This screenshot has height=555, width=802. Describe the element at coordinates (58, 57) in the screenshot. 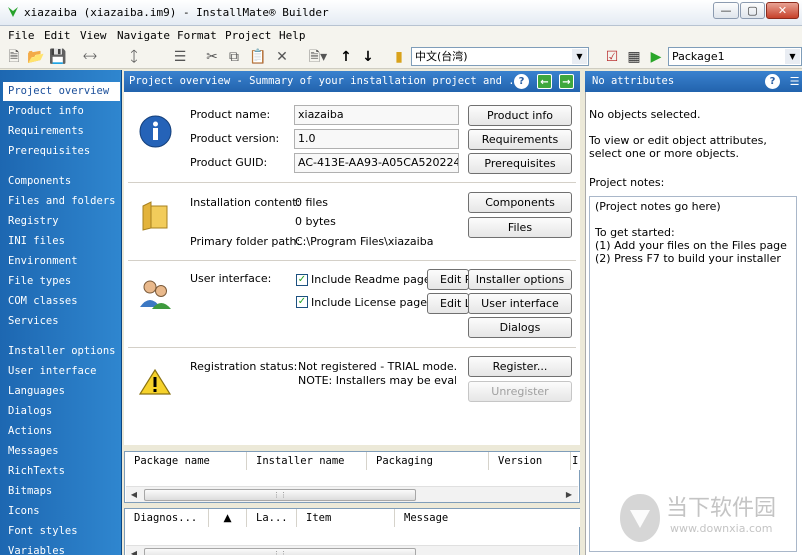

I see `save-icon: 💾` at that location.